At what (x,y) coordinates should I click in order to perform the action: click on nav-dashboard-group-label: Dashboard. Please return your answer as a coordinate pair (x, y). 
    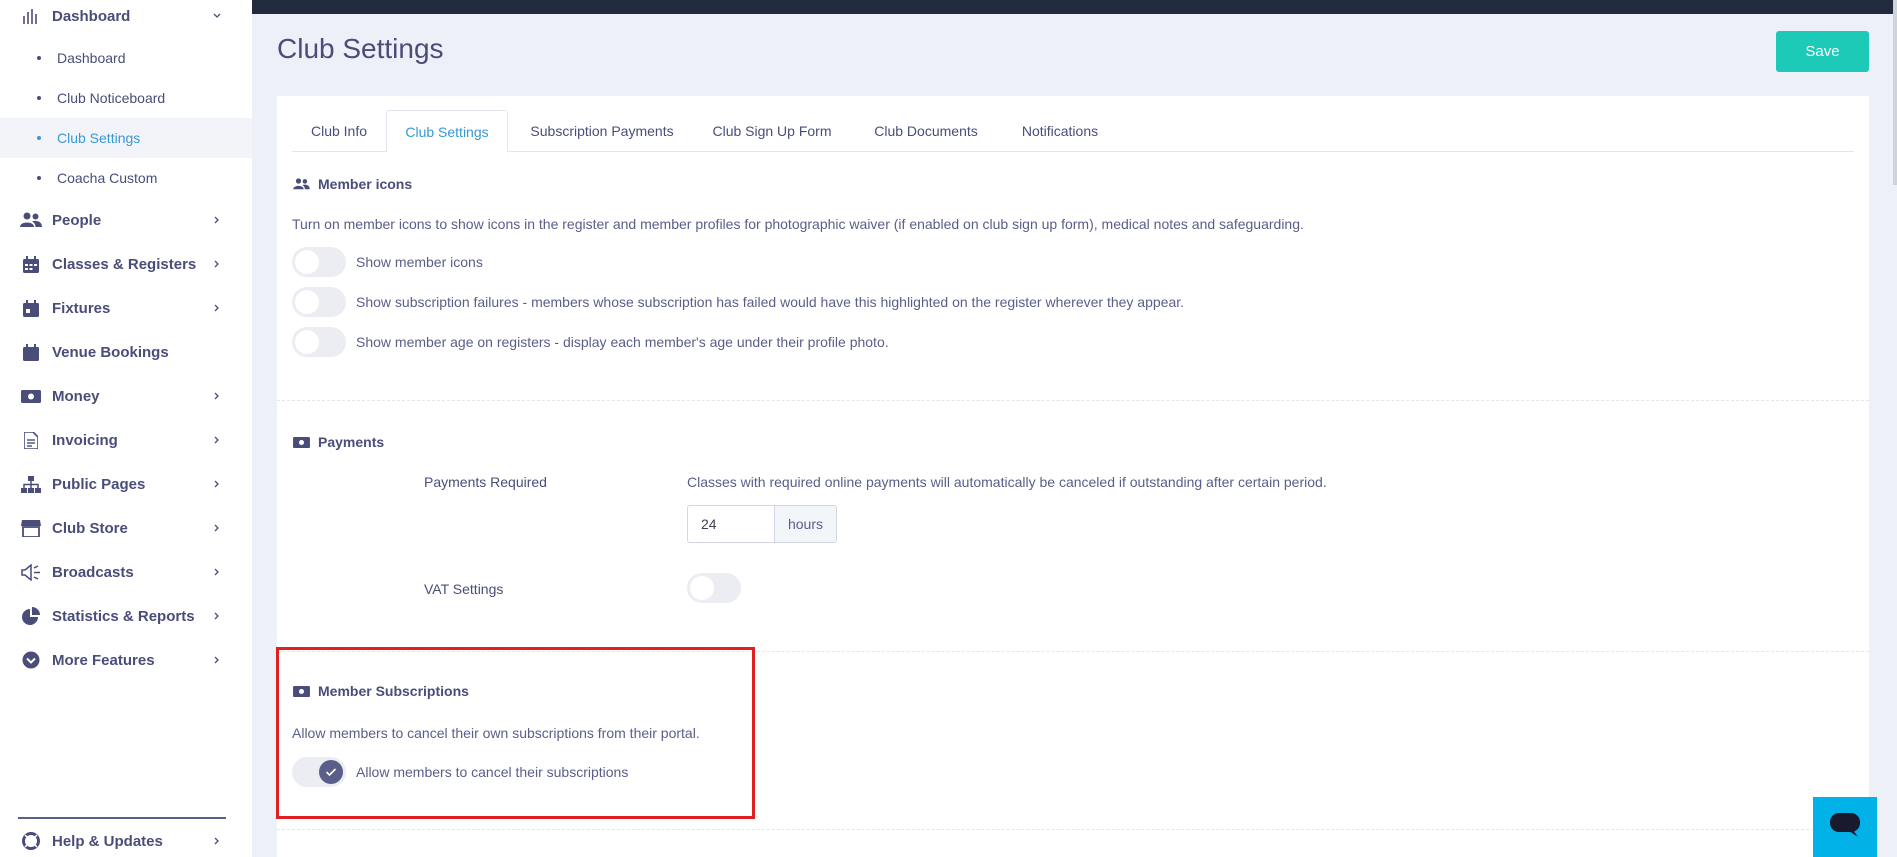
    Looking at the image, I should click on (91, 16).